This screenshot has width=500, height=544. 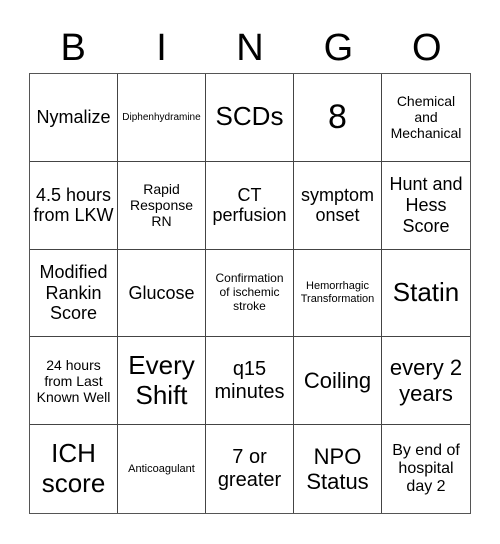 What do you see at coordinates (73, 48) in the screenshot?
I see `header-letter-b: B` at bounding box center [73, 48].